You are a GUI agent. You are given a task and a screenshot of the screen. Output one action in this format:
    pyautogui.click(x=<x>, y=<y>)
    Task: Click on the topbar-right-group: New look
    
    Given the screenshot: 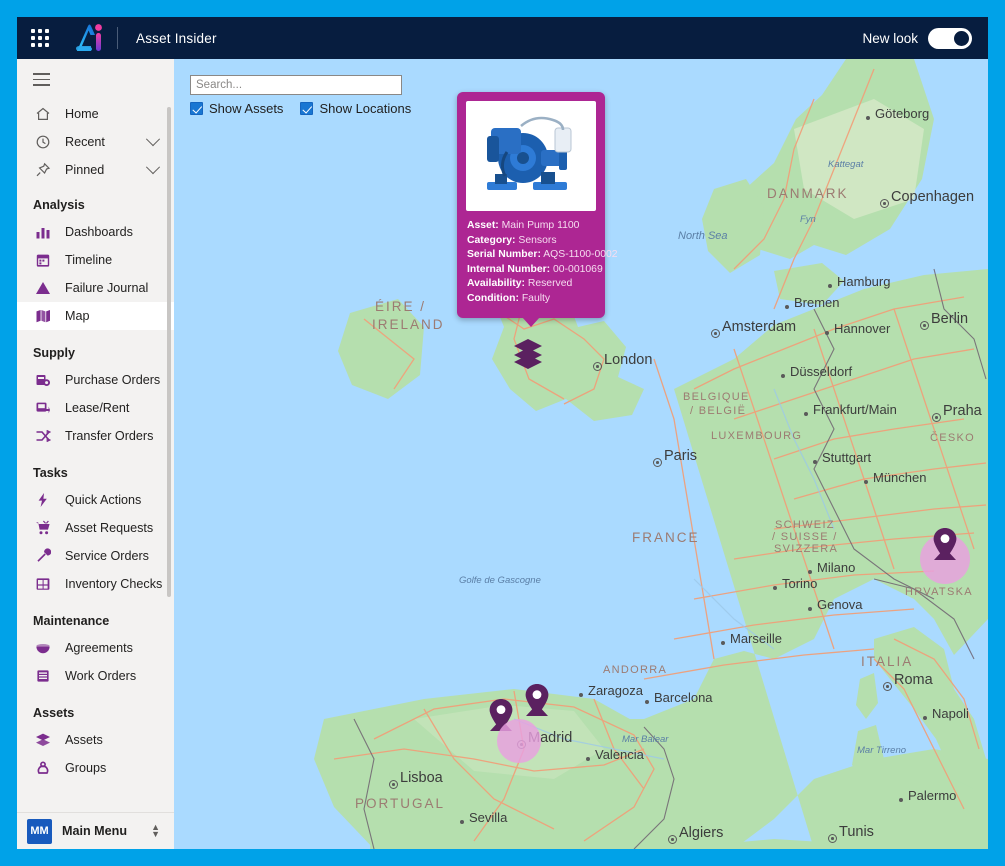 What is the action you would take?
    pyautogui.click(x=917, y=38)
    